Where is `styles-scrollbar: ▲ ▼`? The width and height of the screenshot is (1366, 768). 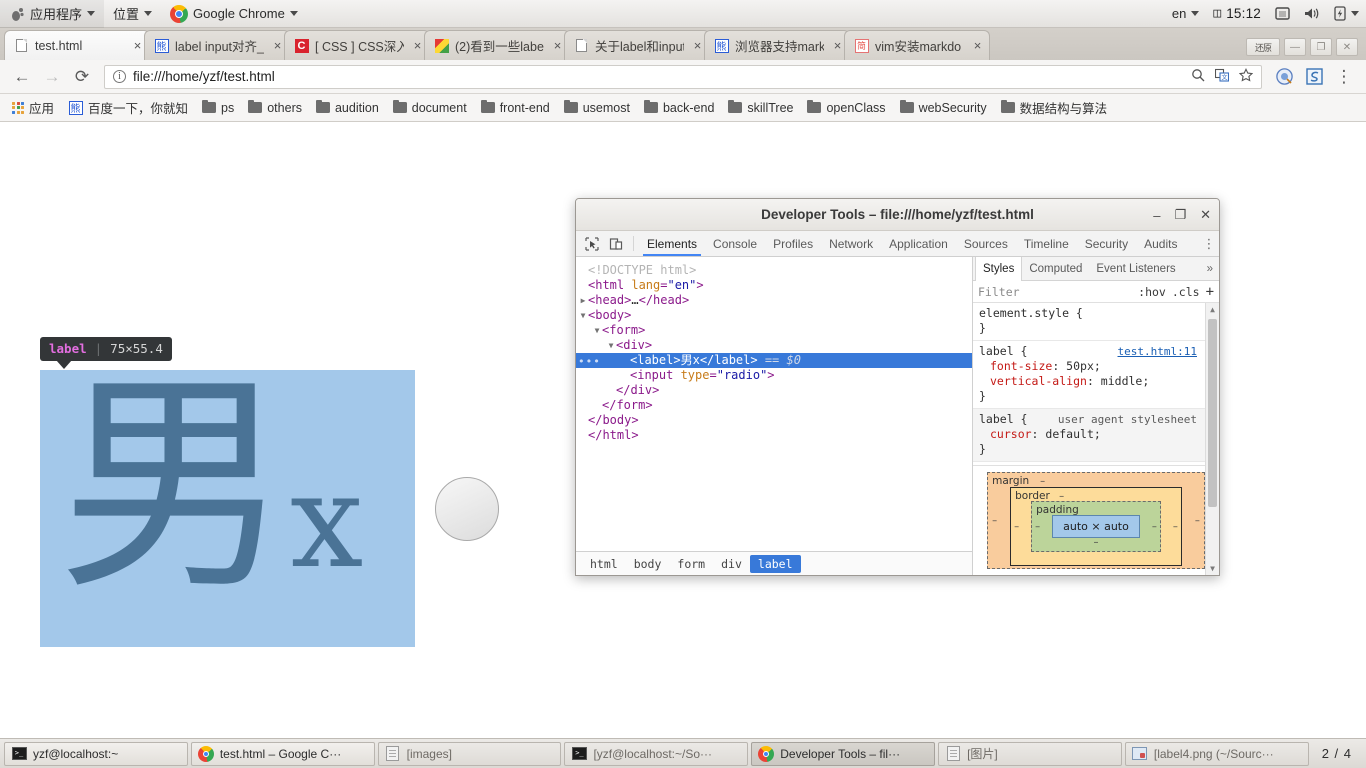
styles-scrollbar: ▲ ▼ is located at coordinates (1212, 439).